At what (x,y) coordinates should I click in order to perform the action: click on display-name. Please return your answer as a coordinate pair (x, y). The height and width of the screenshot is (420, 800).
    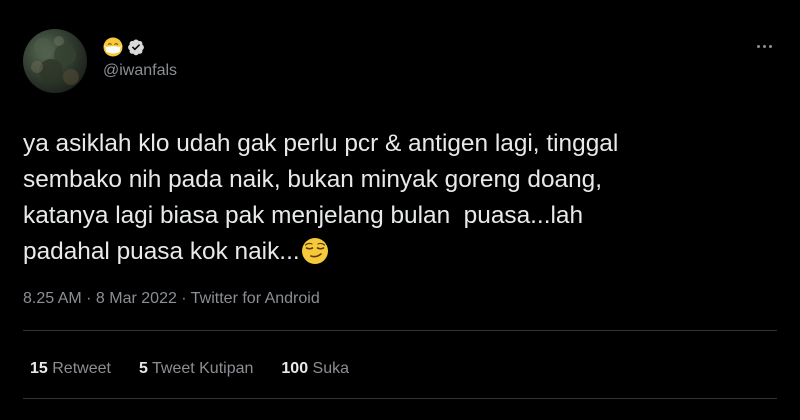
    Looking at the image, I should click on (124, 47).